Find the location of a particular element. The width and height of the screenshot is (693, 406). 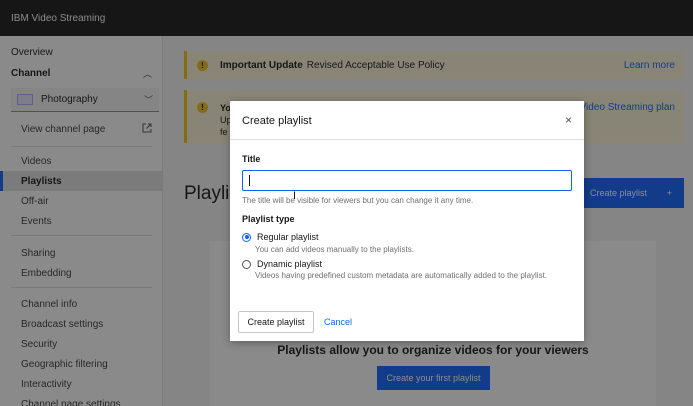

modal-title: Create playlist is located at coordinates (277, 121).